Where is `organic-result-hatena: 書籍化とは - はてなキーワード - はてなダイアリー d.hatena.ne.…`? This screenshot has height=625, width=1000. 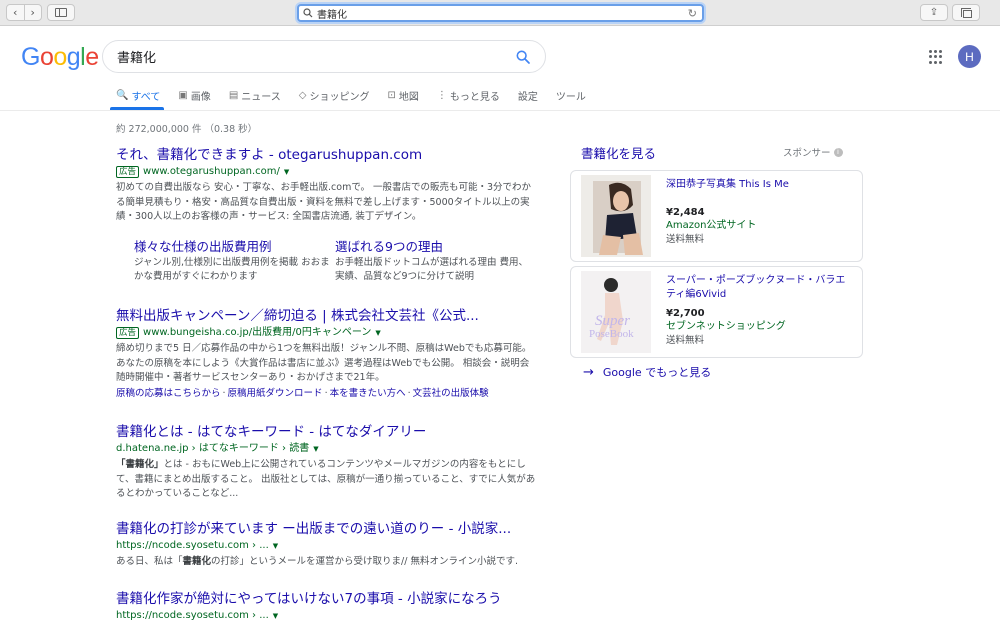
organic-result-hatena: 書籍化とは - はてなキーワード - はてなダイアリー d.hatena.ne.… is located at coordinates (326, 463).